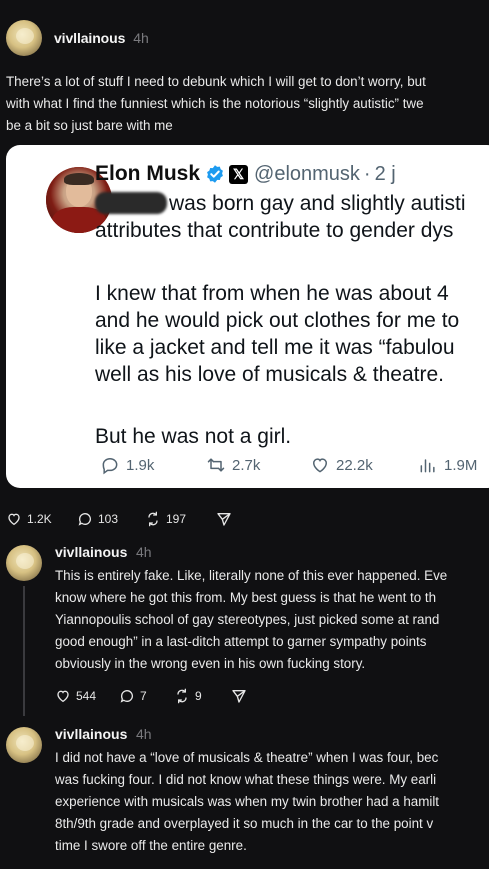  Describe the element at coordinates (198, 696) in the screenshot. I see `reply-1-repost-count: 9` at that location.